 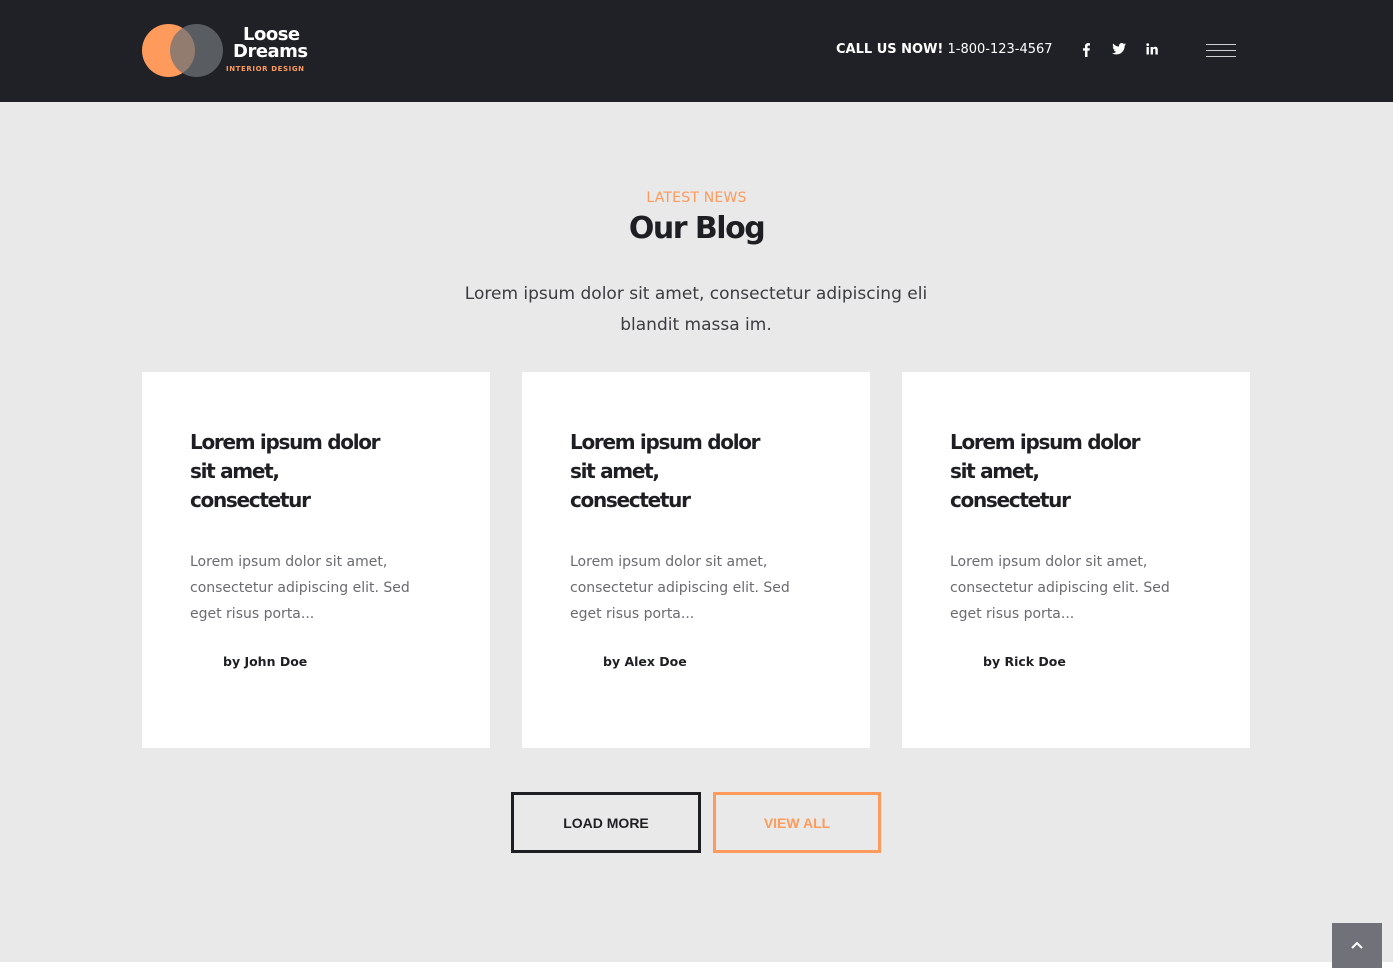 I want to click on call-us: CALL US NOW! 1-800-123-4567, so click(x=944, y=49).